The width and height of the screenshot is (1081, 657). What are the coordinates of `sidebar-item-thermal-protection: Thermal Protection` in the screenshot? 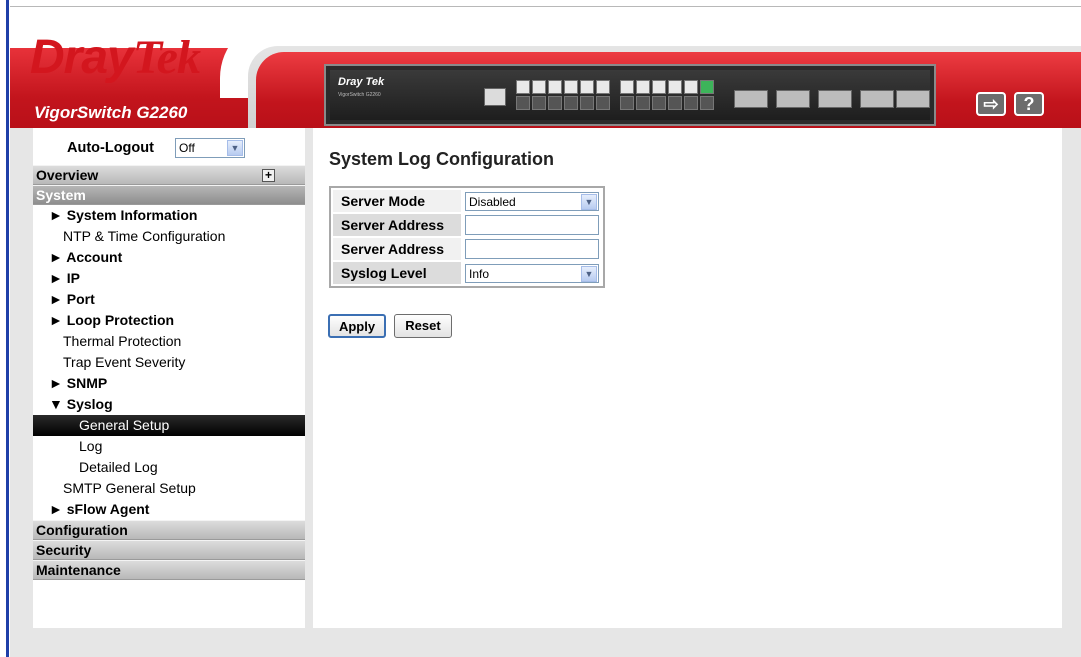 It's located at (169, 341).